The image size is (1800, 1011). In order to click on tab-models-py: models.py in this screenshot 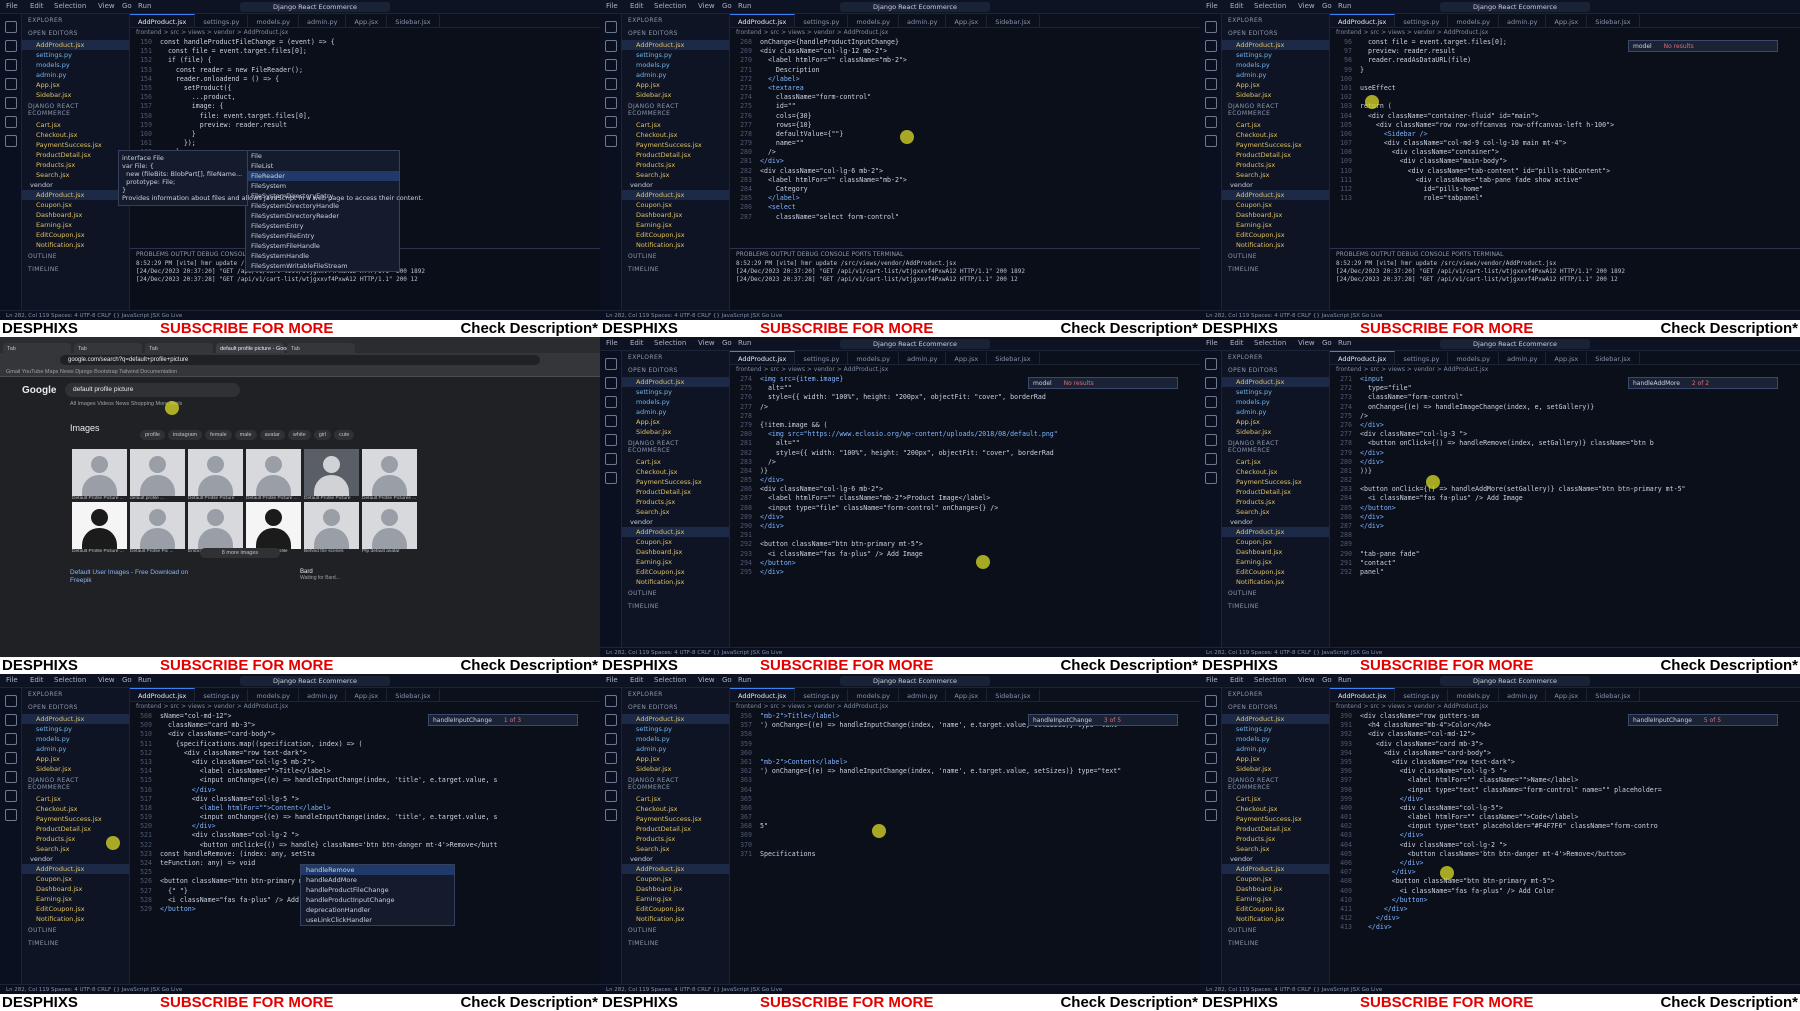, I will do `click(1474, 358)`.